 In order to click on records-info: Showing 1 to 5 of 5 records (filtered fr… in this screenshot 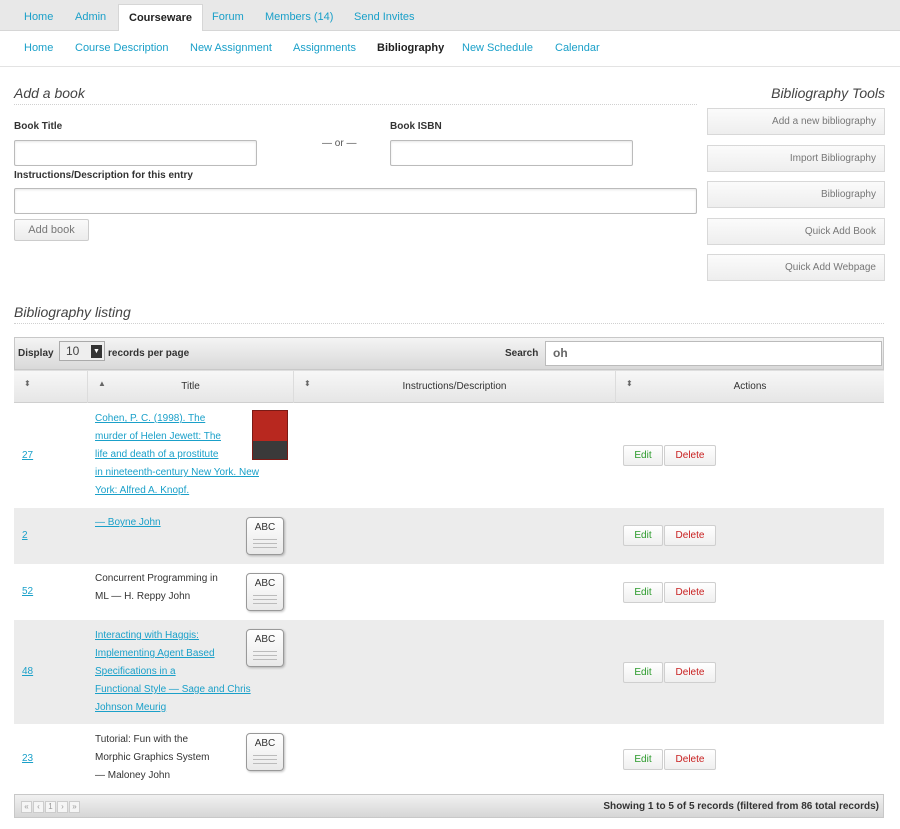, I will do `click(741, 806)`.